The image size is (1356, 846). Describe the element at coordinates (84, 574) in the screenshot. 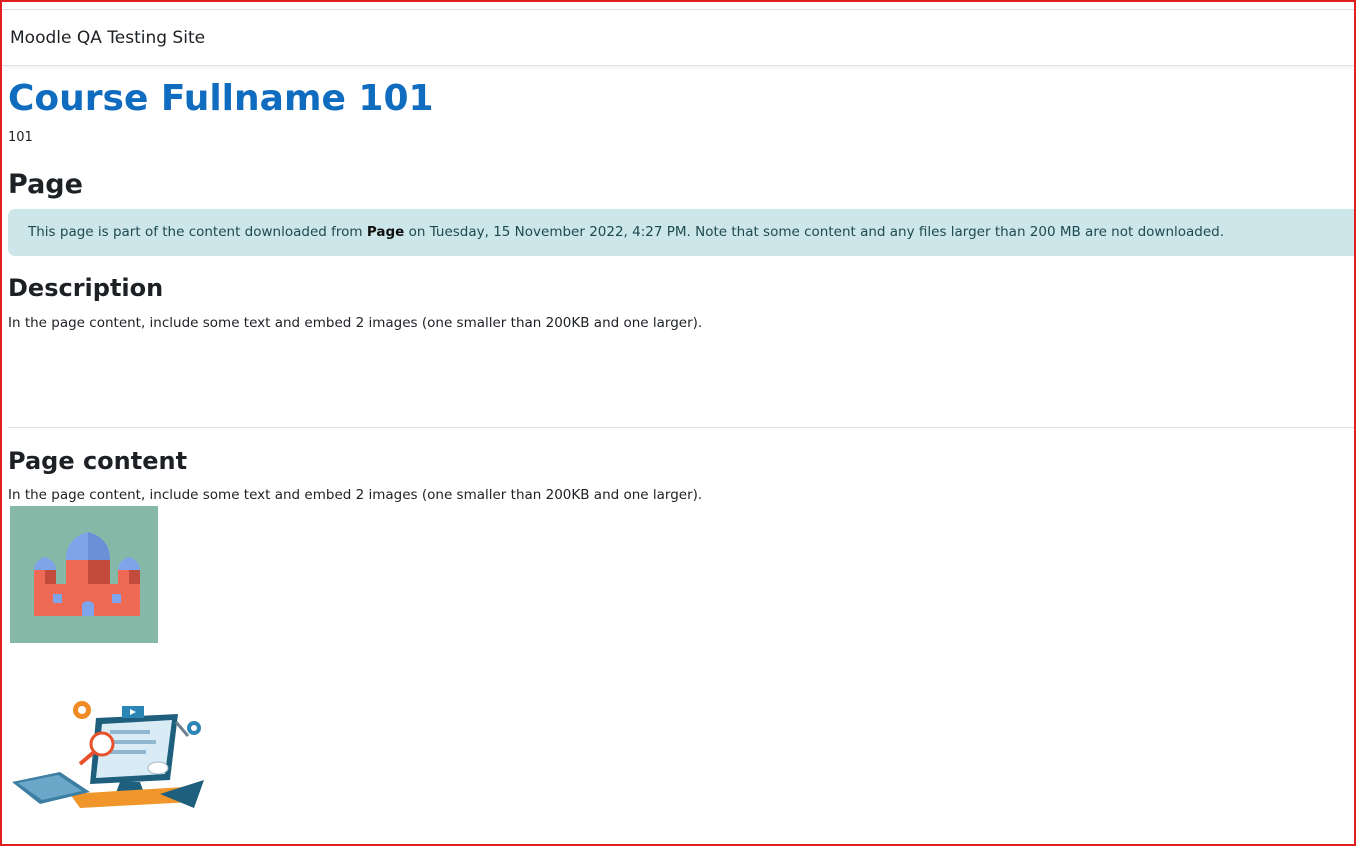

I see `castle-illustration-icon` at that location.